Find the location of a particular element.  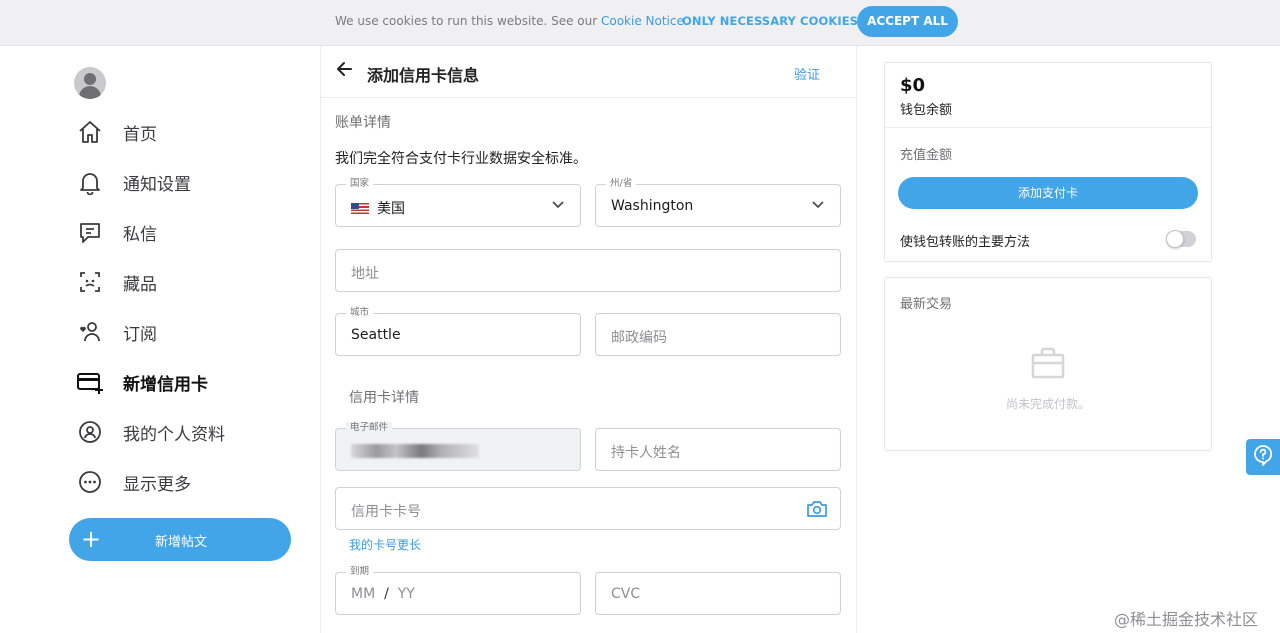

sidebar-item-label: 显示更多 is located at coordinates (157, 484).